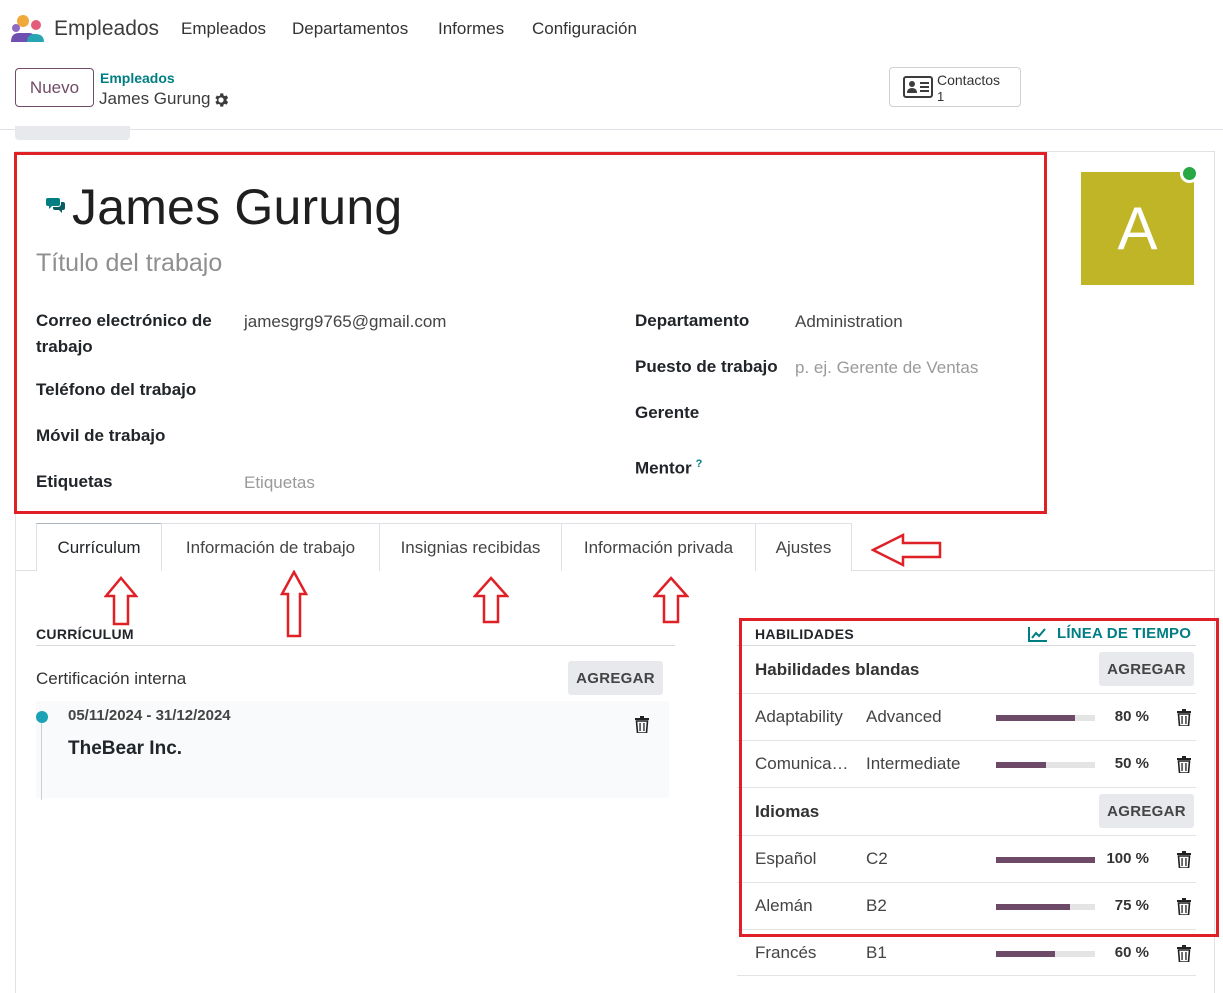  I want to click on contacts-label: Contactos, so click(969, 80).